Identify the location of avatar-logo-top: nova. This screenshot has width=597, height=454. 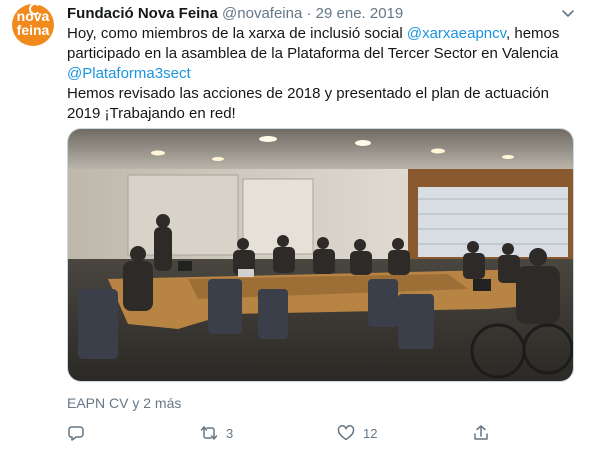
(33, 16).